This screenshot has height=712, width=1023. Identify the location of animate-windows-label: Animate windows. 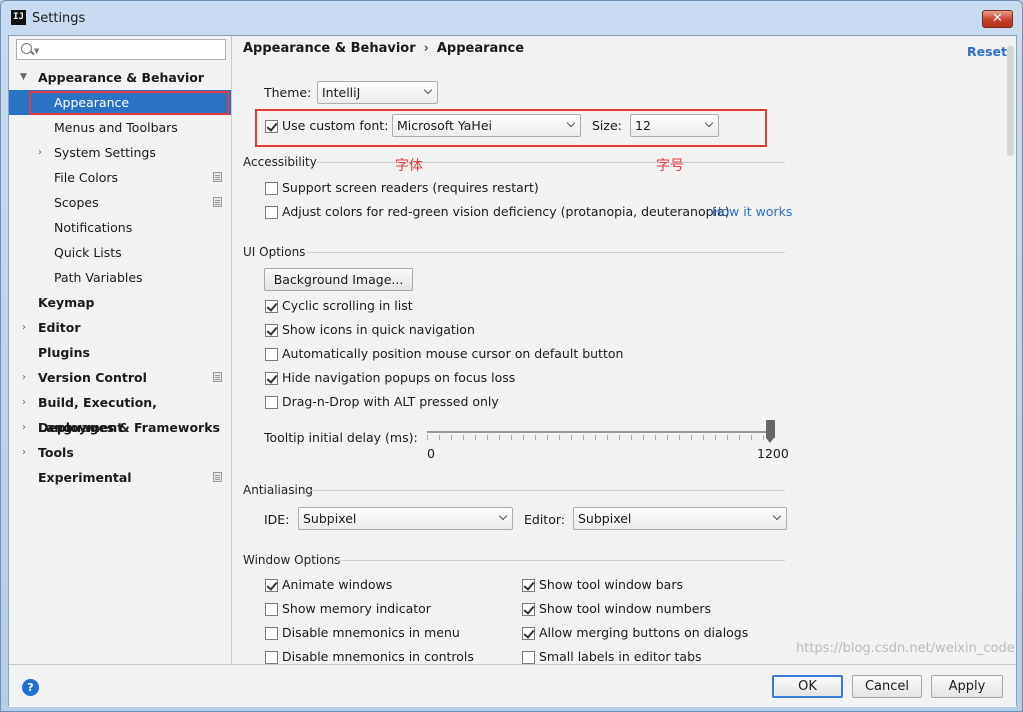
(337, 584).